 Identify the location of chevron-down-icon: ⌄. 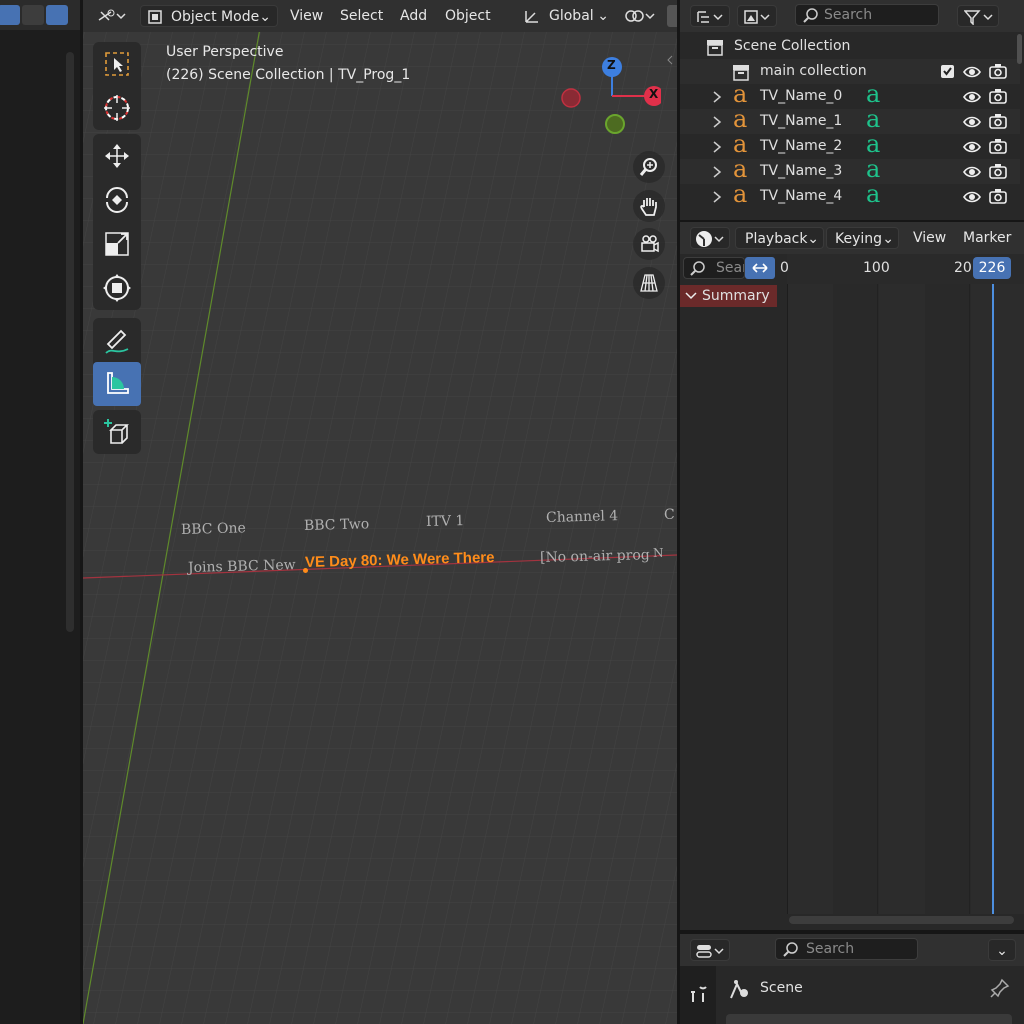
(265, 17).